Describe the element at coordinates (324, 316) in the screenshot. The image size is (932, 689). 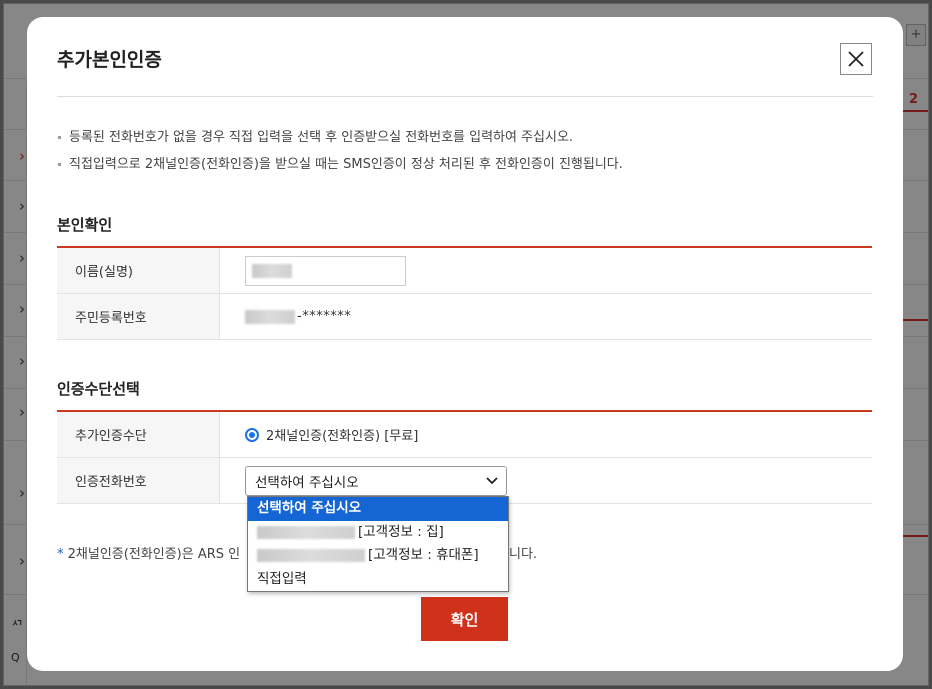
I see `rrn-mask: -*******` at that location.